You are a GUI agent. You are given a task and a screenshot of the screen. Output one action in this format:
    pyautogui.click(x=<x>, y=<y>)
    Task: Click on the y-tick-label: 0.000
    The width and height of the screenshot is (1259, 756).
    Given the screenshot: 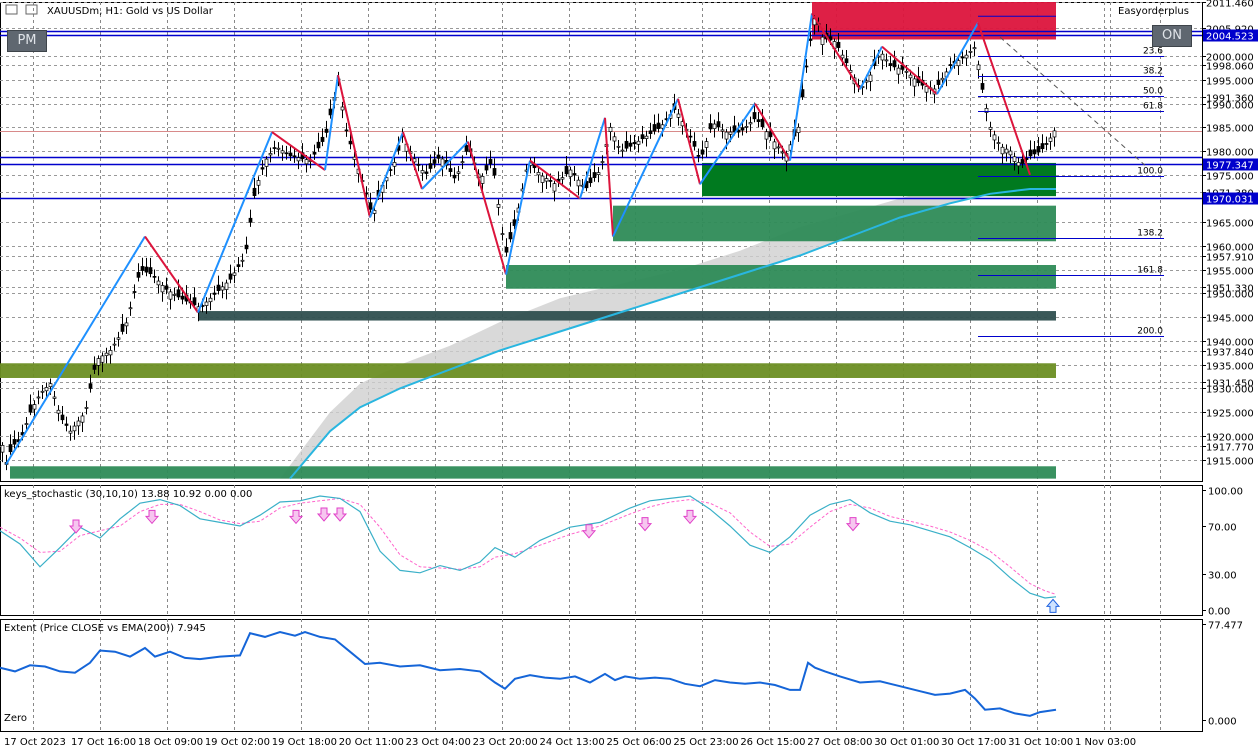 What is the action you would take?
    pyautogui.click(x=1222, y=722)
    